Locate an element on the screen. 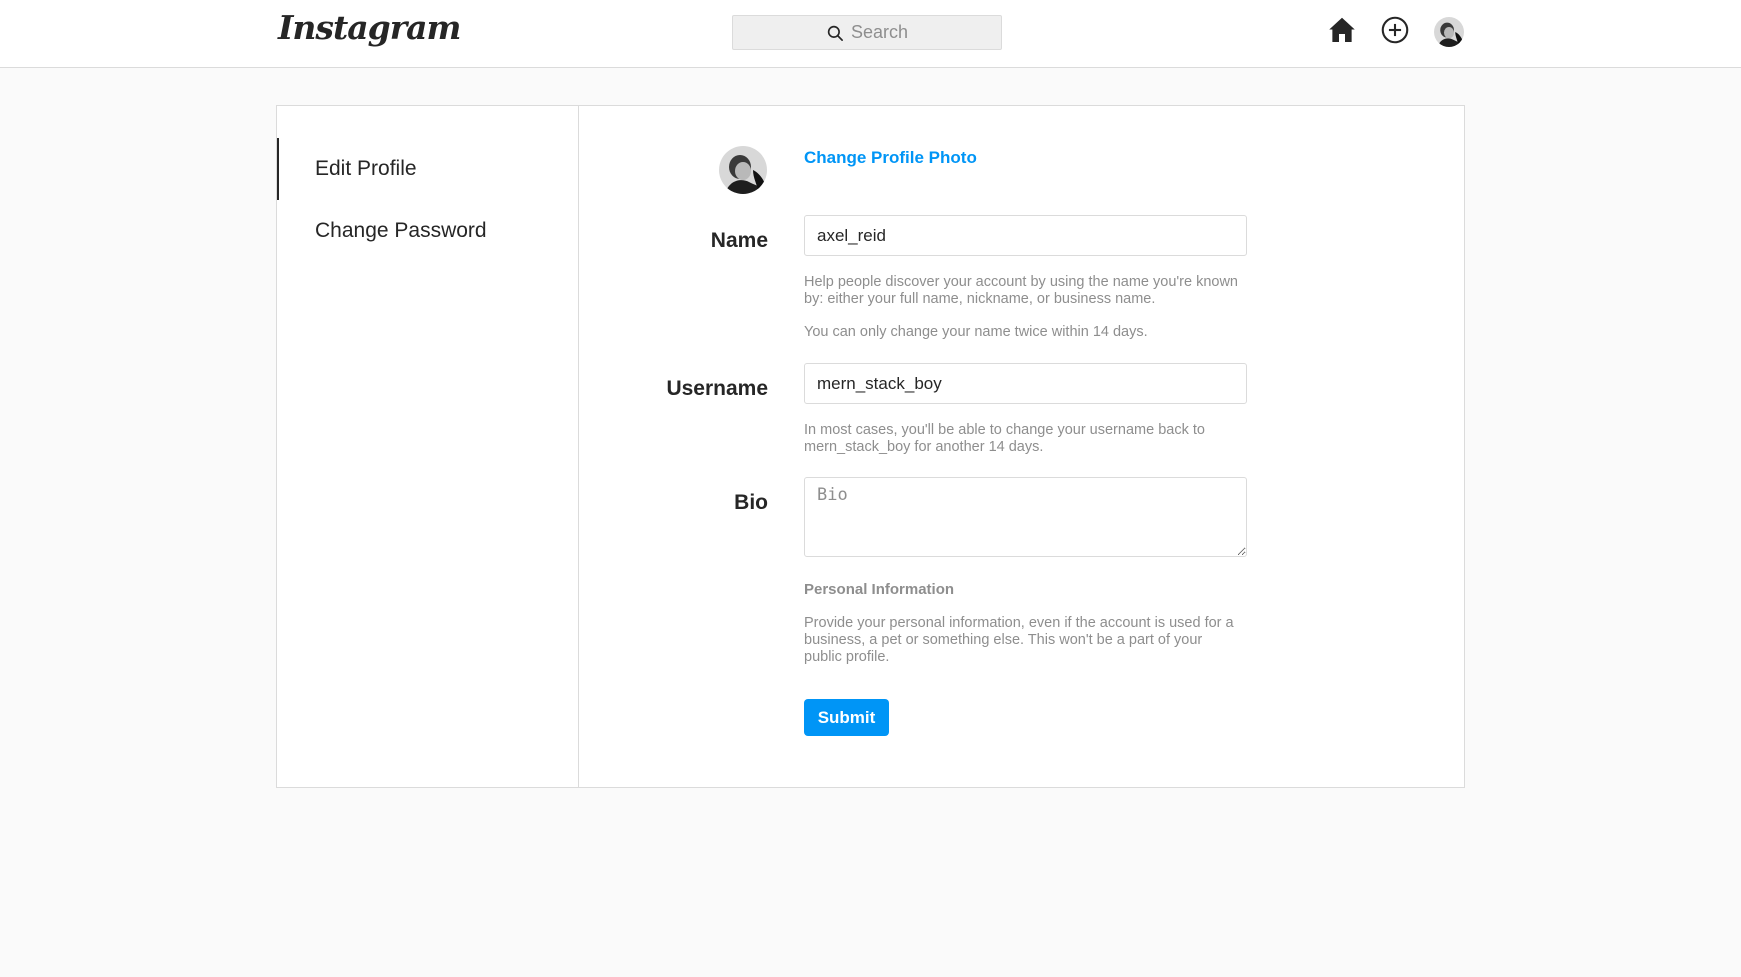 Image resolution: width=1741 pixels, height=977 pixels. new-post-icon is located at coordinates (1395, 30).